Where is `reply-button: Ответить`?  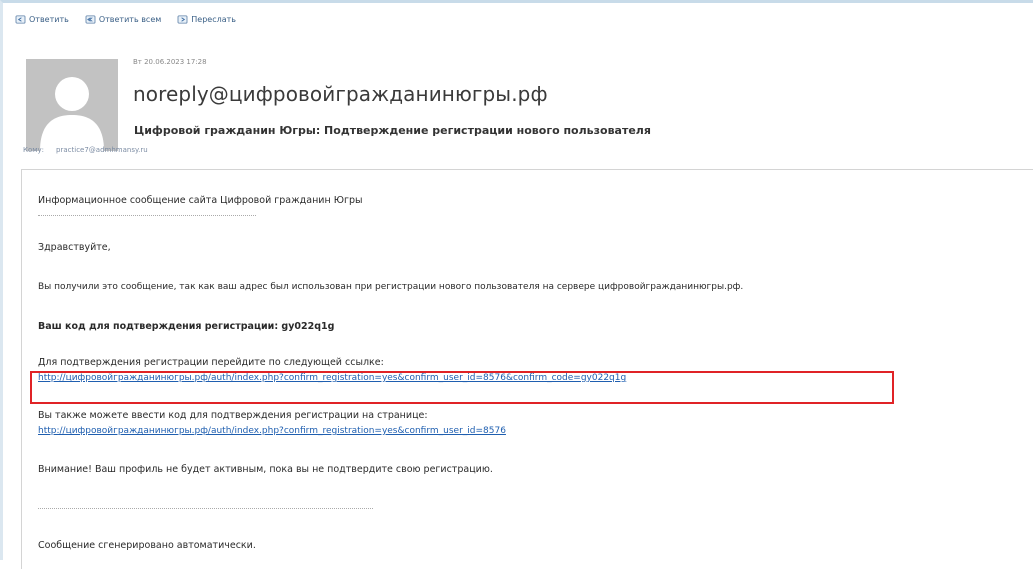
reply-button: Ответить is located at coordinates (42, 19).